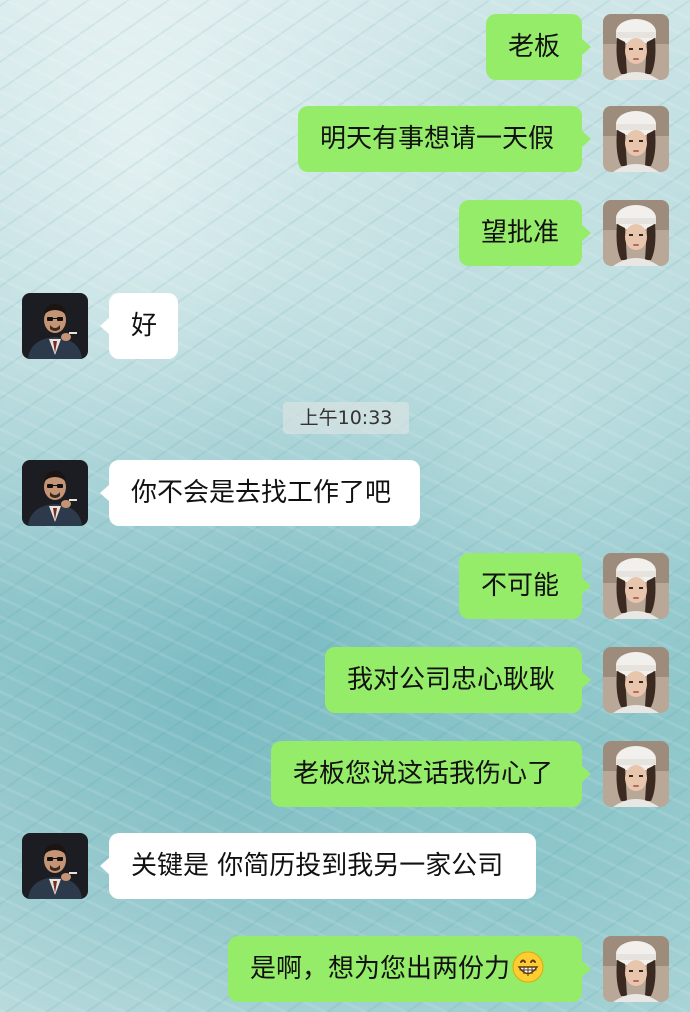  I want to click on message-bubble: 你不会是去找工作了吧, so click(260, 493).